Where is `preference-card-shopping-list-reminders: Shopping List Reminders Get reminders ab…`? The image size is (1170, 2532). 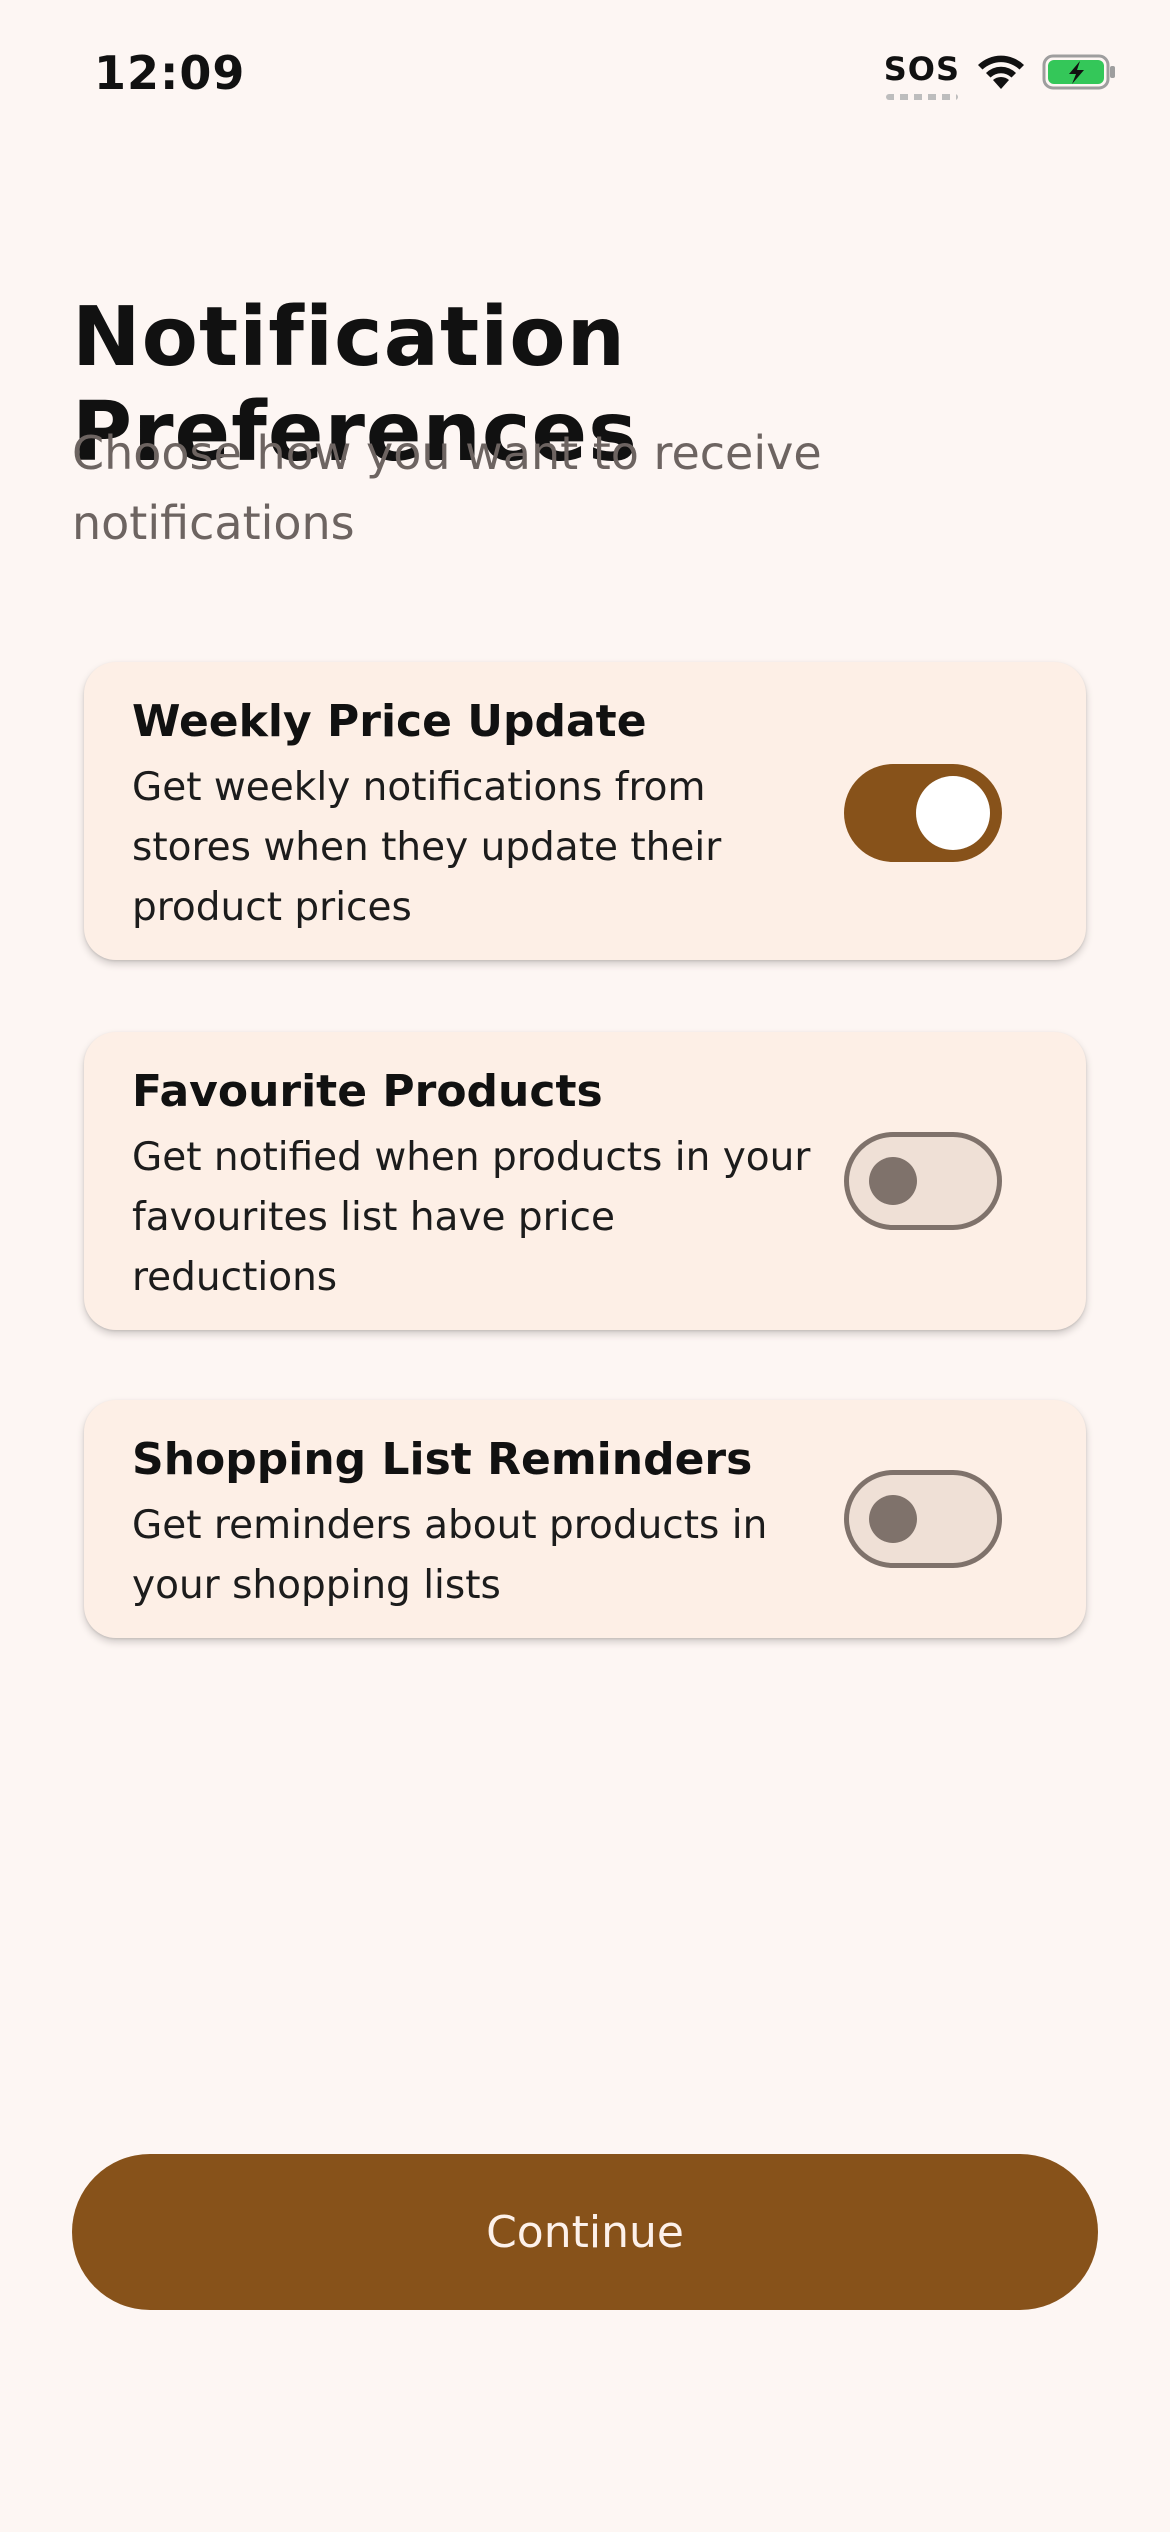 preference-card-shopping-list-reminders: Shopping List Reminders Get reminders ab… is located at coordinates (585, 1519).